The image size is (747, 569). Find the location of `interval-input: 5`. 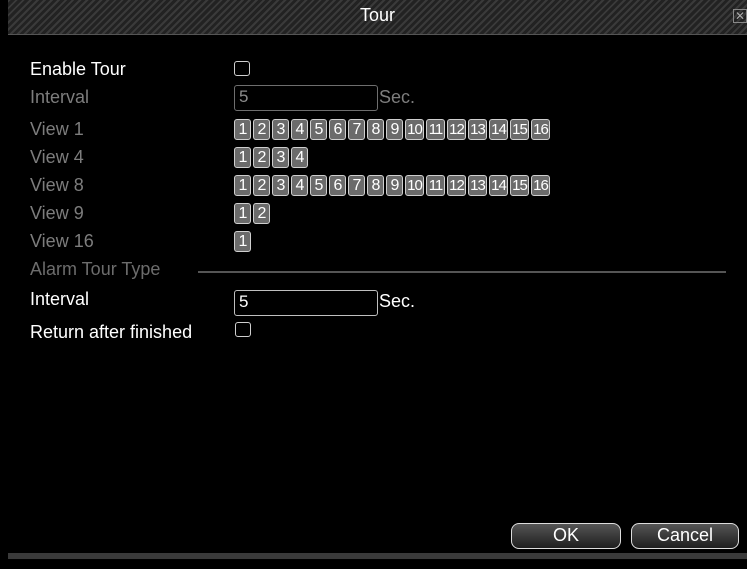

interval-input: 5 is located at coordinates (306, 98).